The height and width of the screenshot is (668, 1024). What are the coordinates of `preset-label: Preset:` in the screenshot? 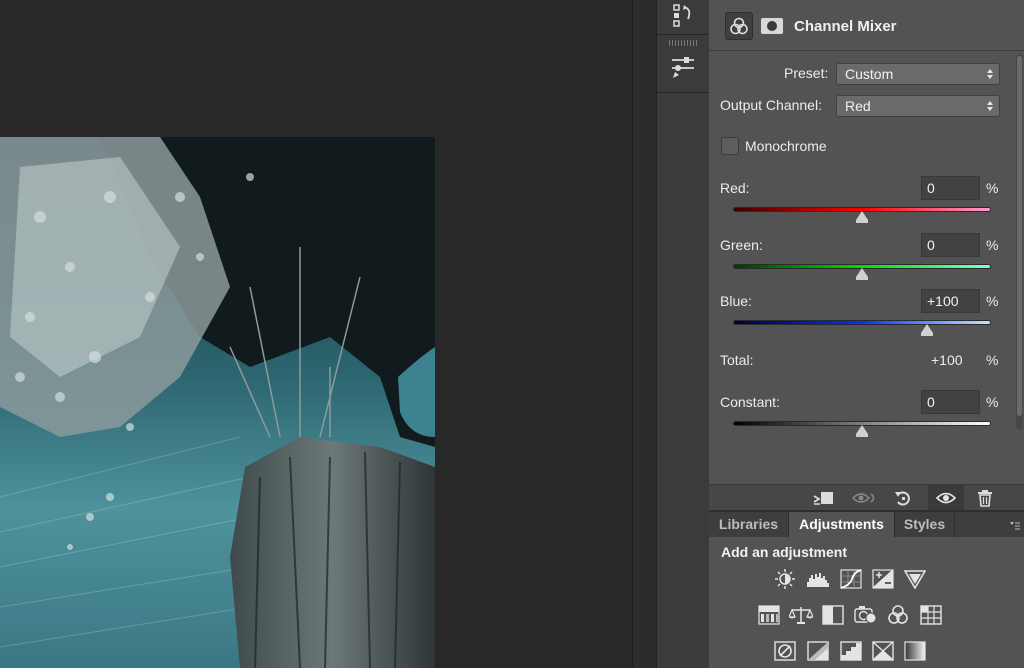 It's located at (806, 73).